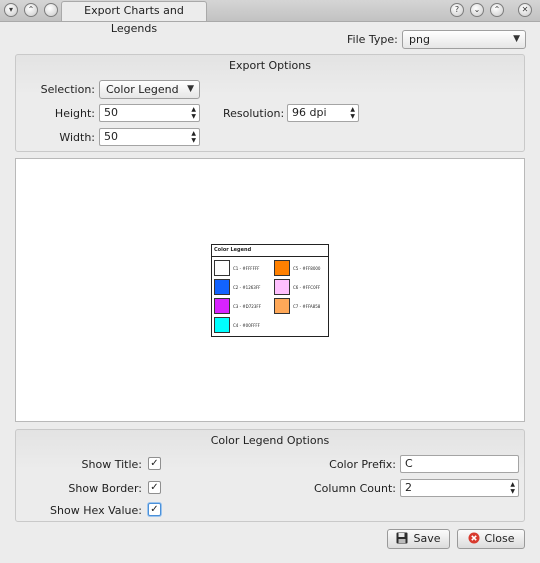  I want to click on color-prefix-label: Color Prefix:, so click(362, 464).